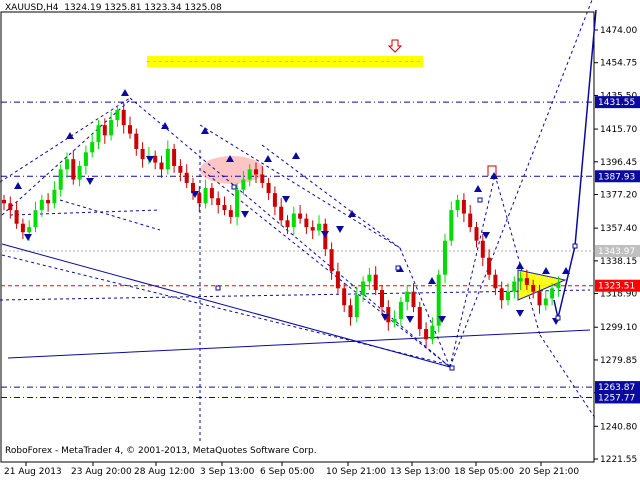 Image resolution: width=640 pixels, height=480 pixels. I want to click on level-label: 1431.55, so click(616, 103).